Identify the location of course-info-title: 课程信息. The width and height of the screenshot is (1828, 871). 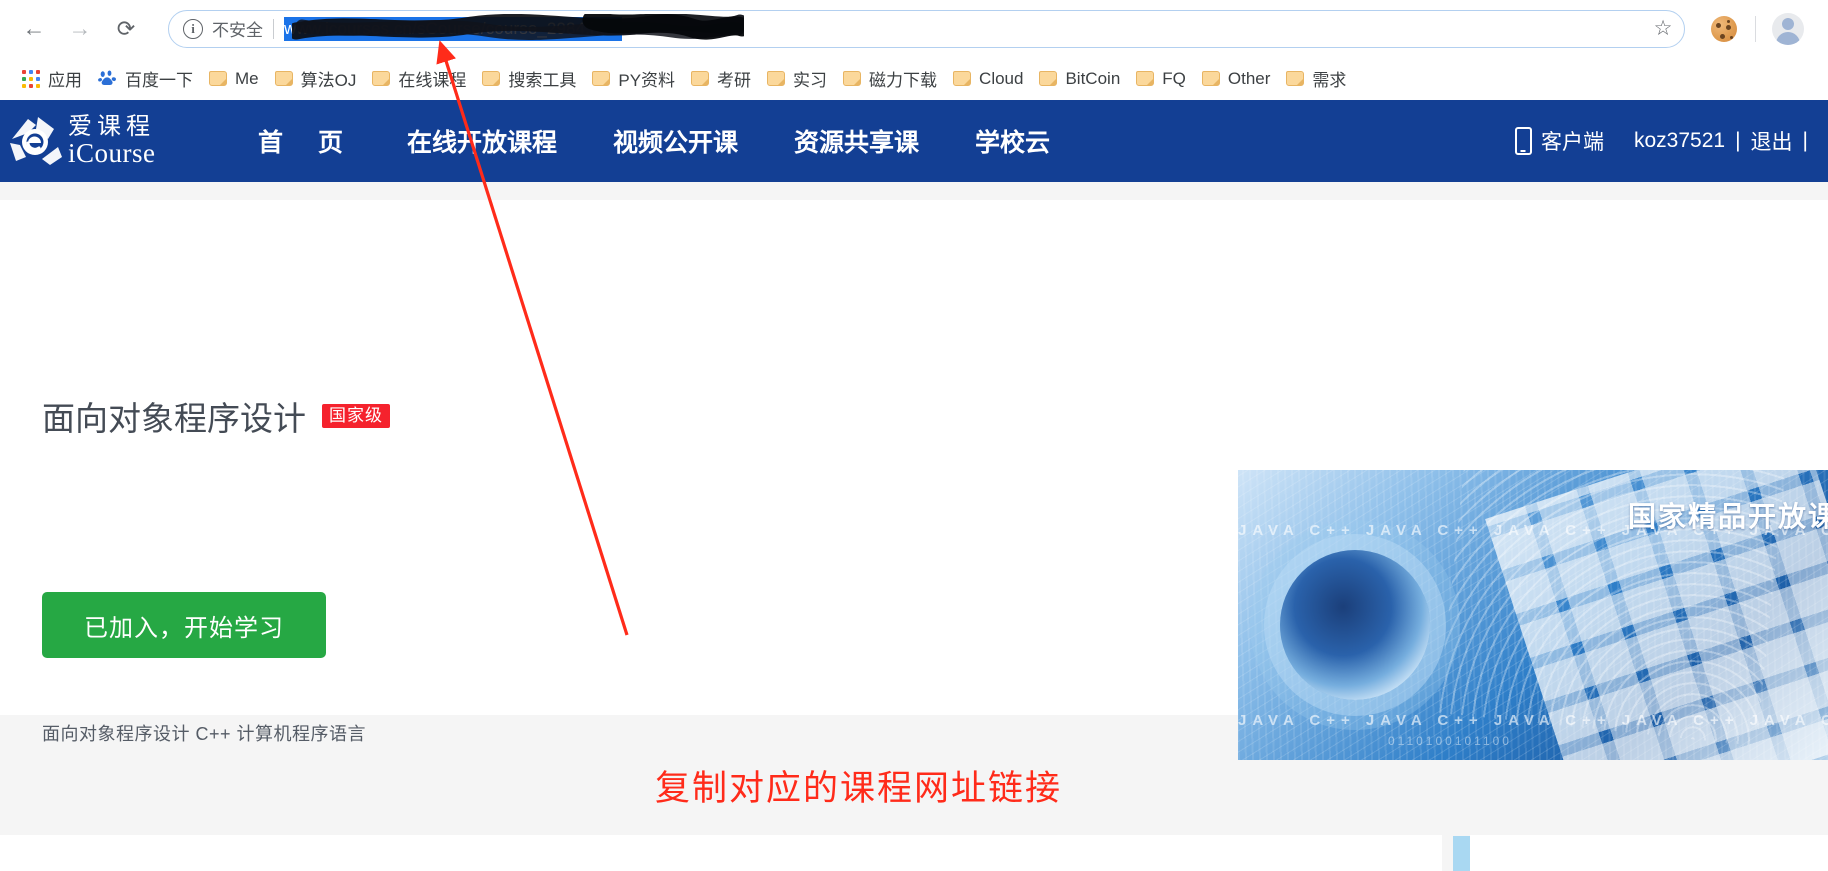
(1649, 853).